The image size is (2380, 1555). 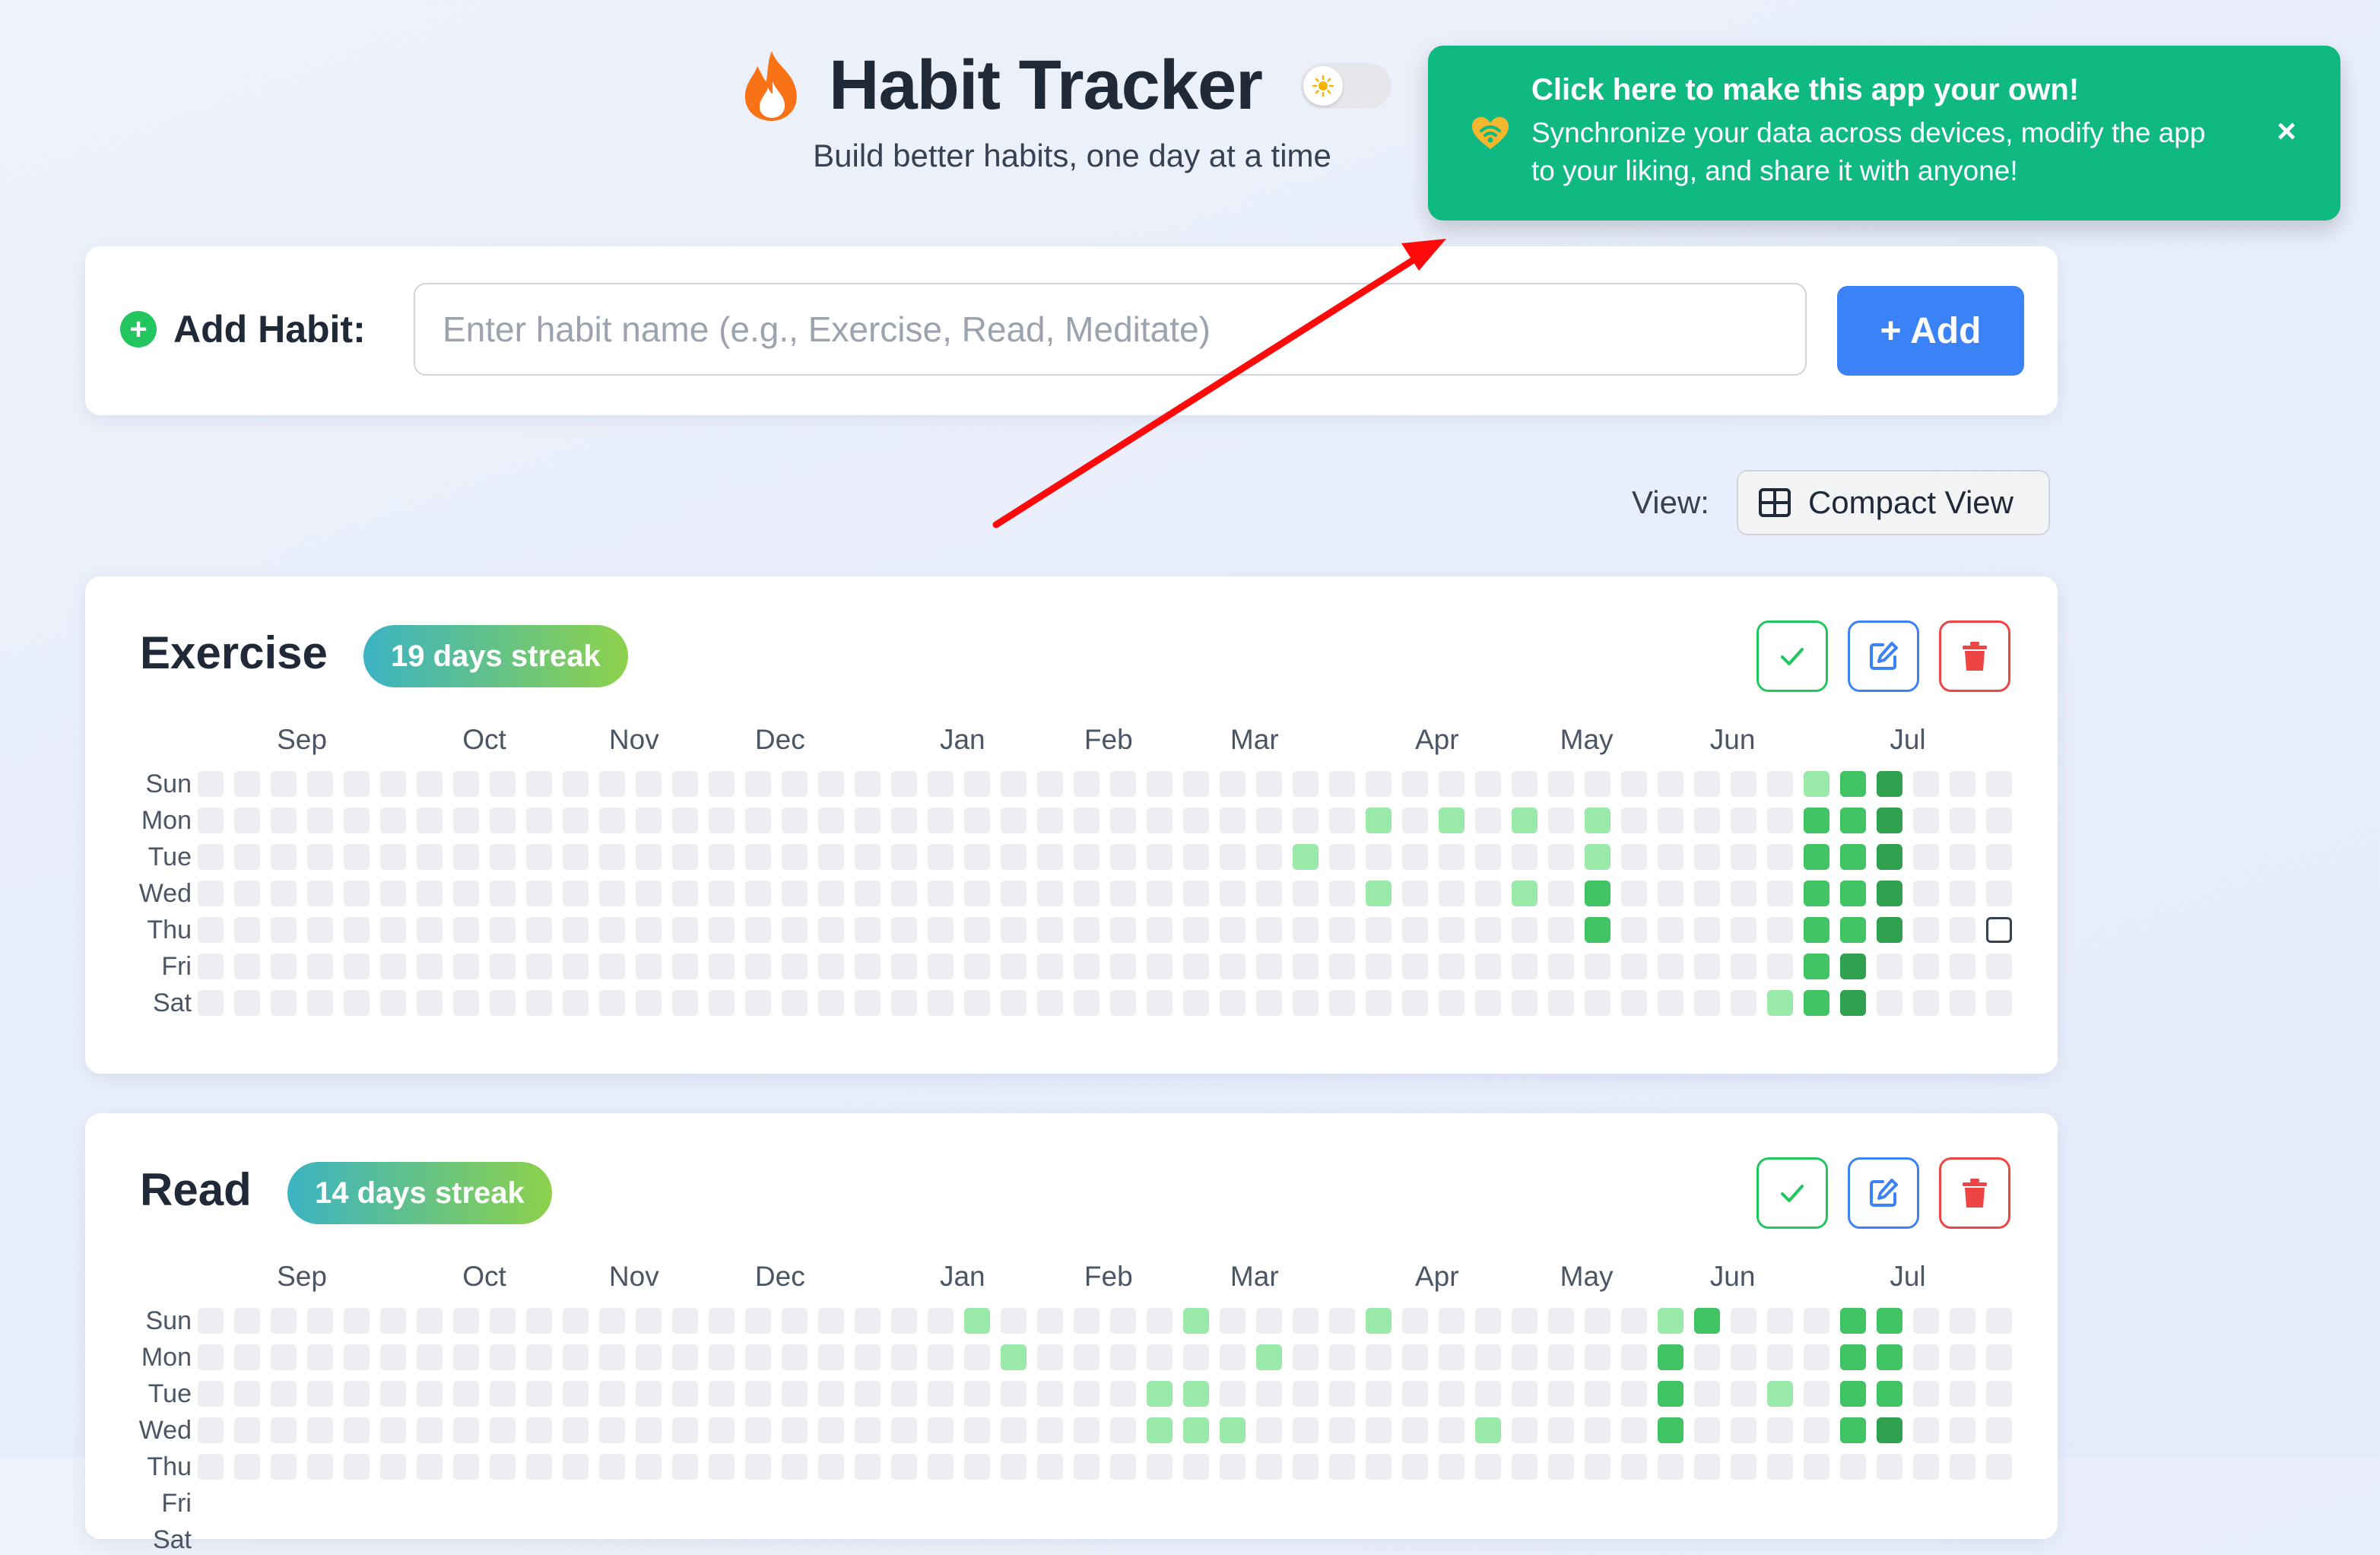 I want to click on mark-done-button, so click(x=1792, y=656).